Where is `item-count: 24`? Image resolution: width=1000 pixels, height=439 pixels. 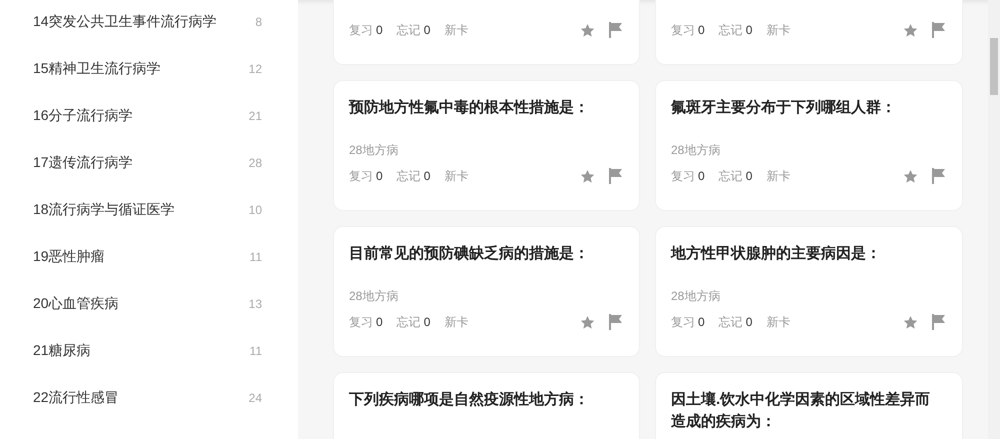 item-count: 24 is located at coordinates (255, 397).